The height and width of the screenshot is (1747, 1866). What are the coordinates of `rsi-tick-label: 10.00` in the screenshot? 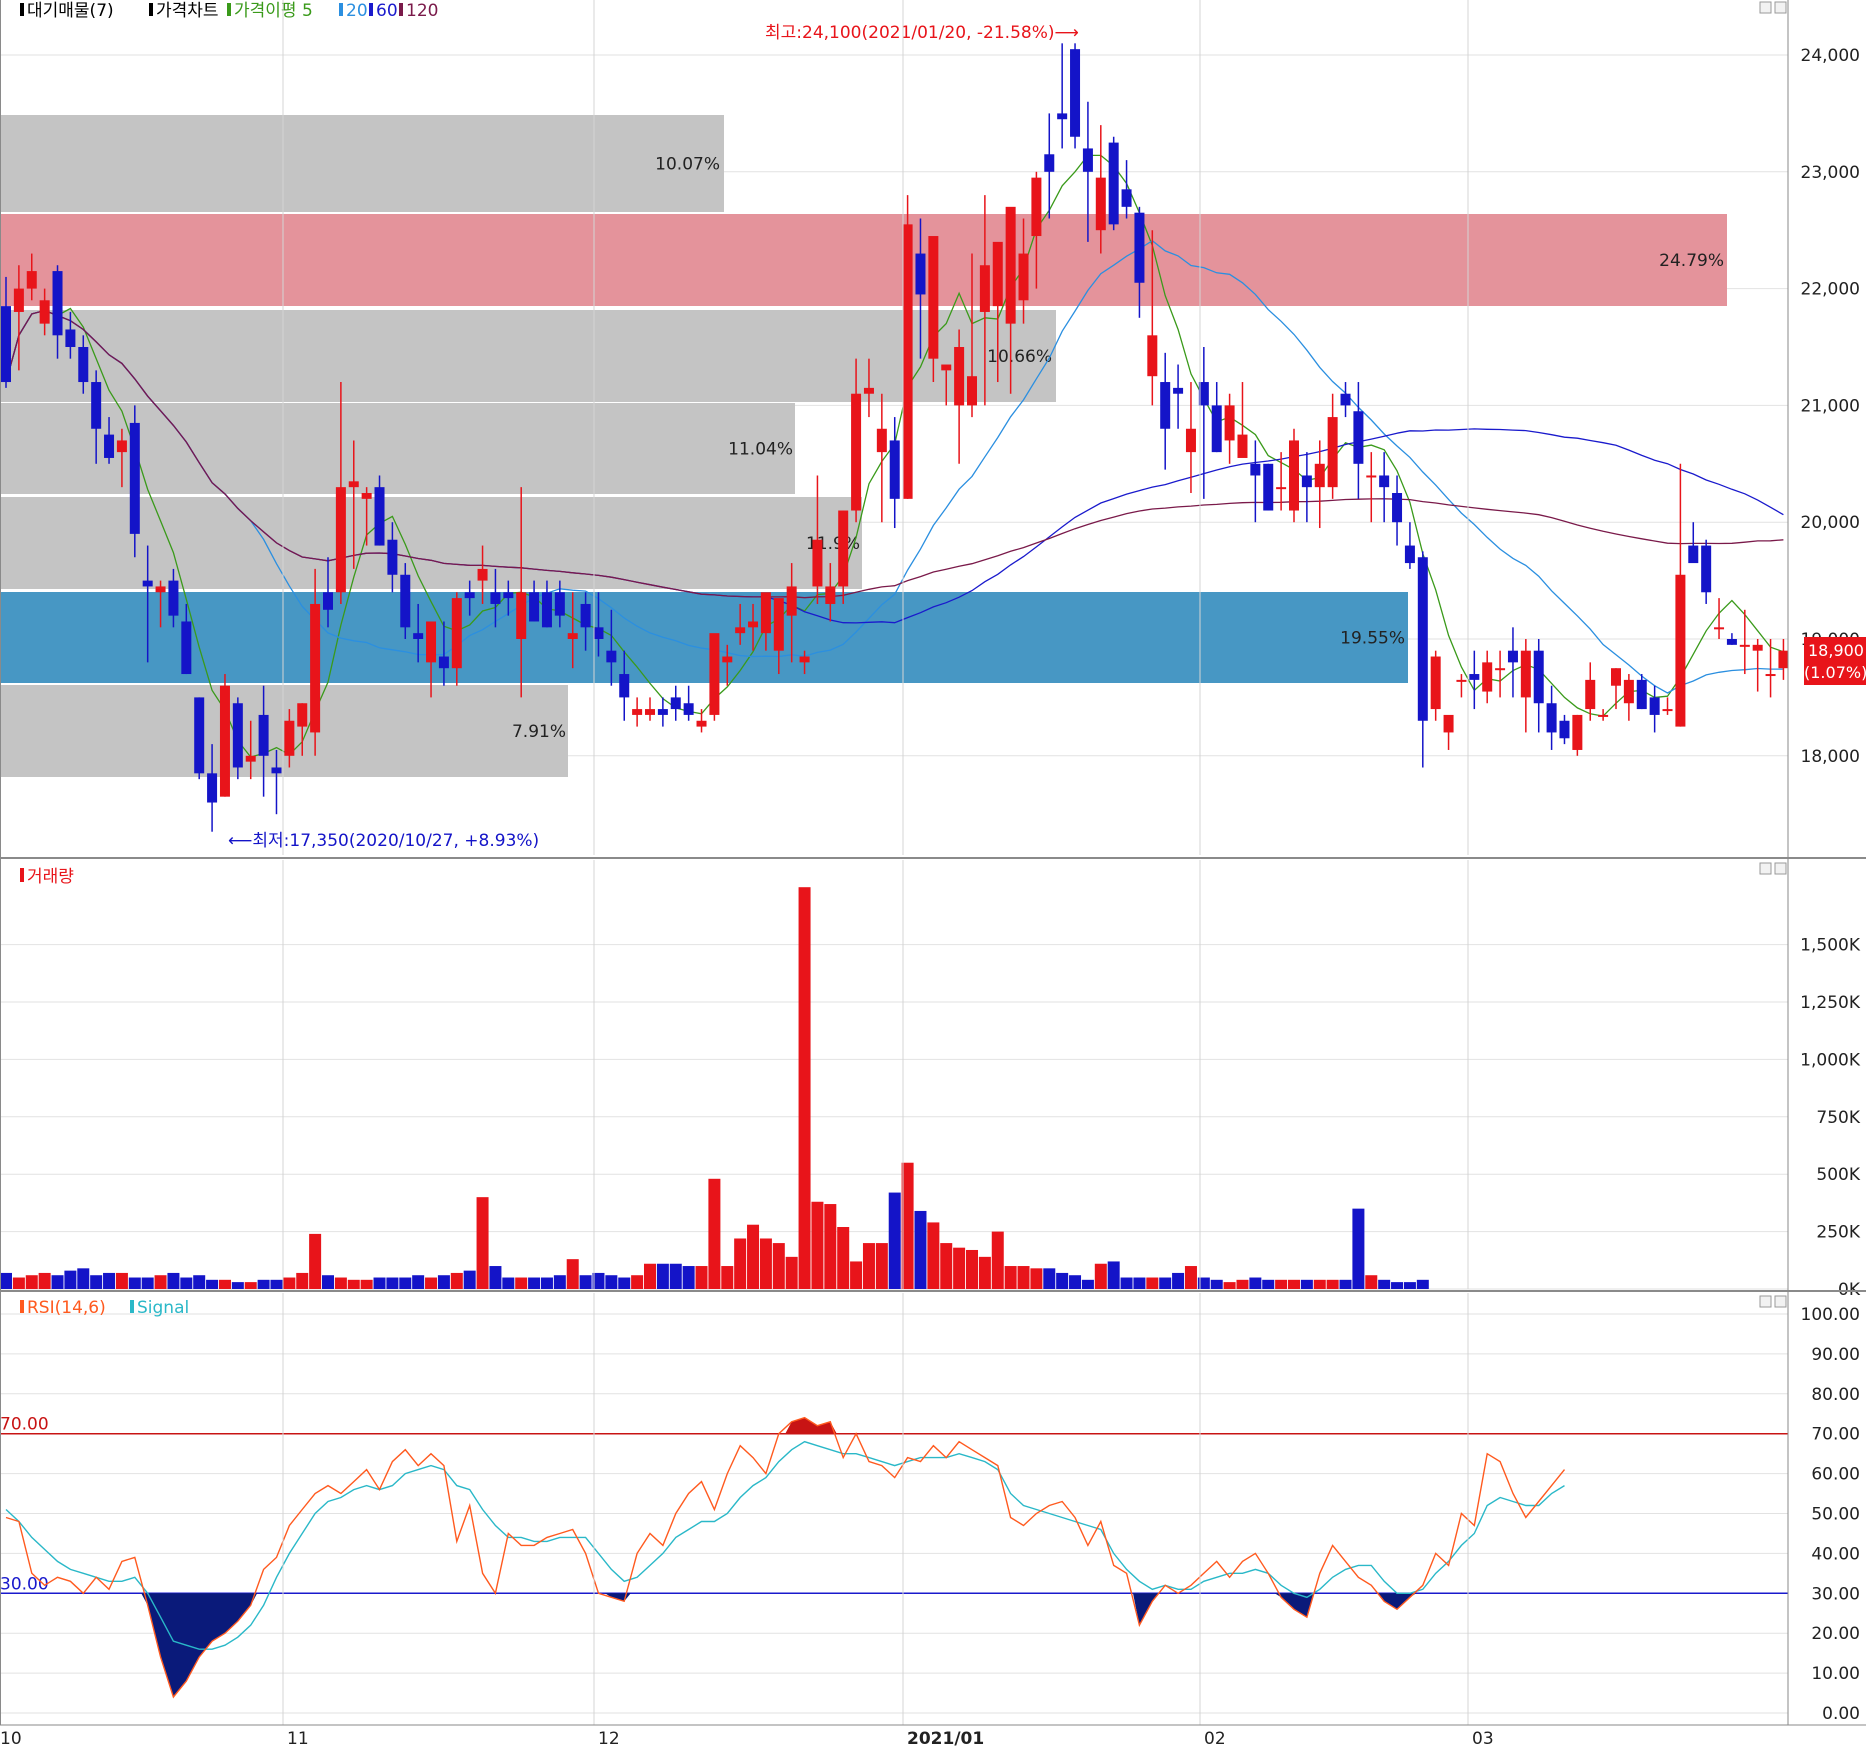 It's located at (1835, 1674).